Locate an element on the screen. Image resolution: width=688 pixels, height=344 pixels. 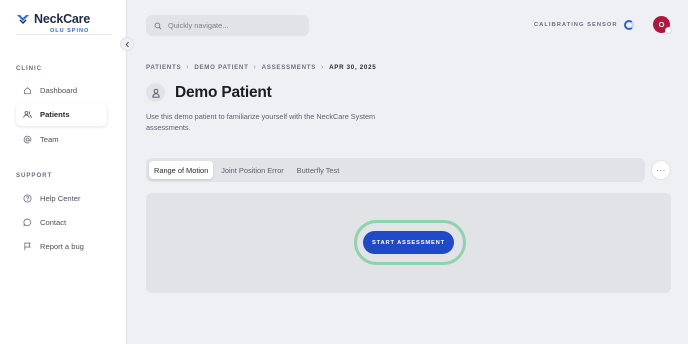
sidebar-item-label: Help Center is located at coordinates (60, 198).